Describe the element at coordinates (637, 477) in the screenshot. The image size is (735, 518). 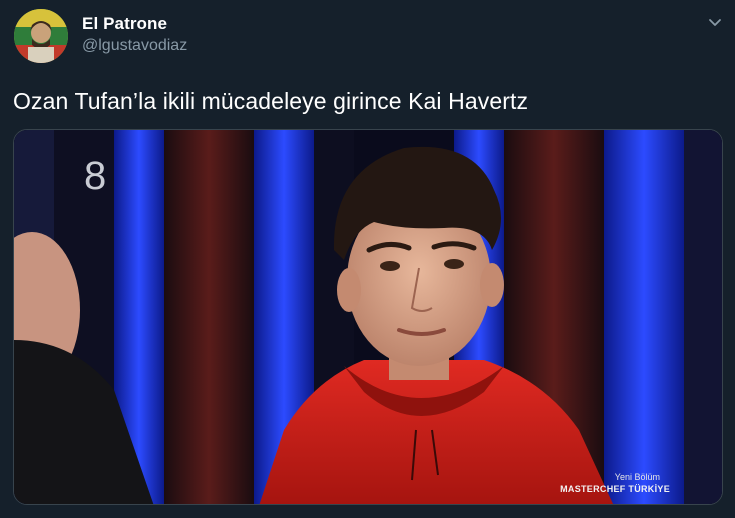
I see `watermark-episode: Yeni Bölüm` at that location.